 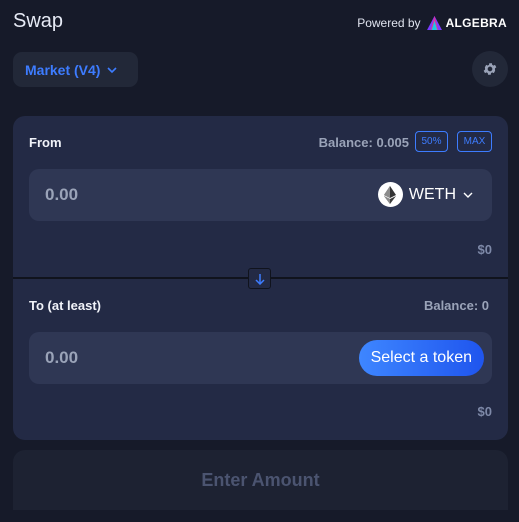 What do you see at coordinates (390, 194) in the screenshot?
I see `eth-icon` at bounding box center [390, 194].